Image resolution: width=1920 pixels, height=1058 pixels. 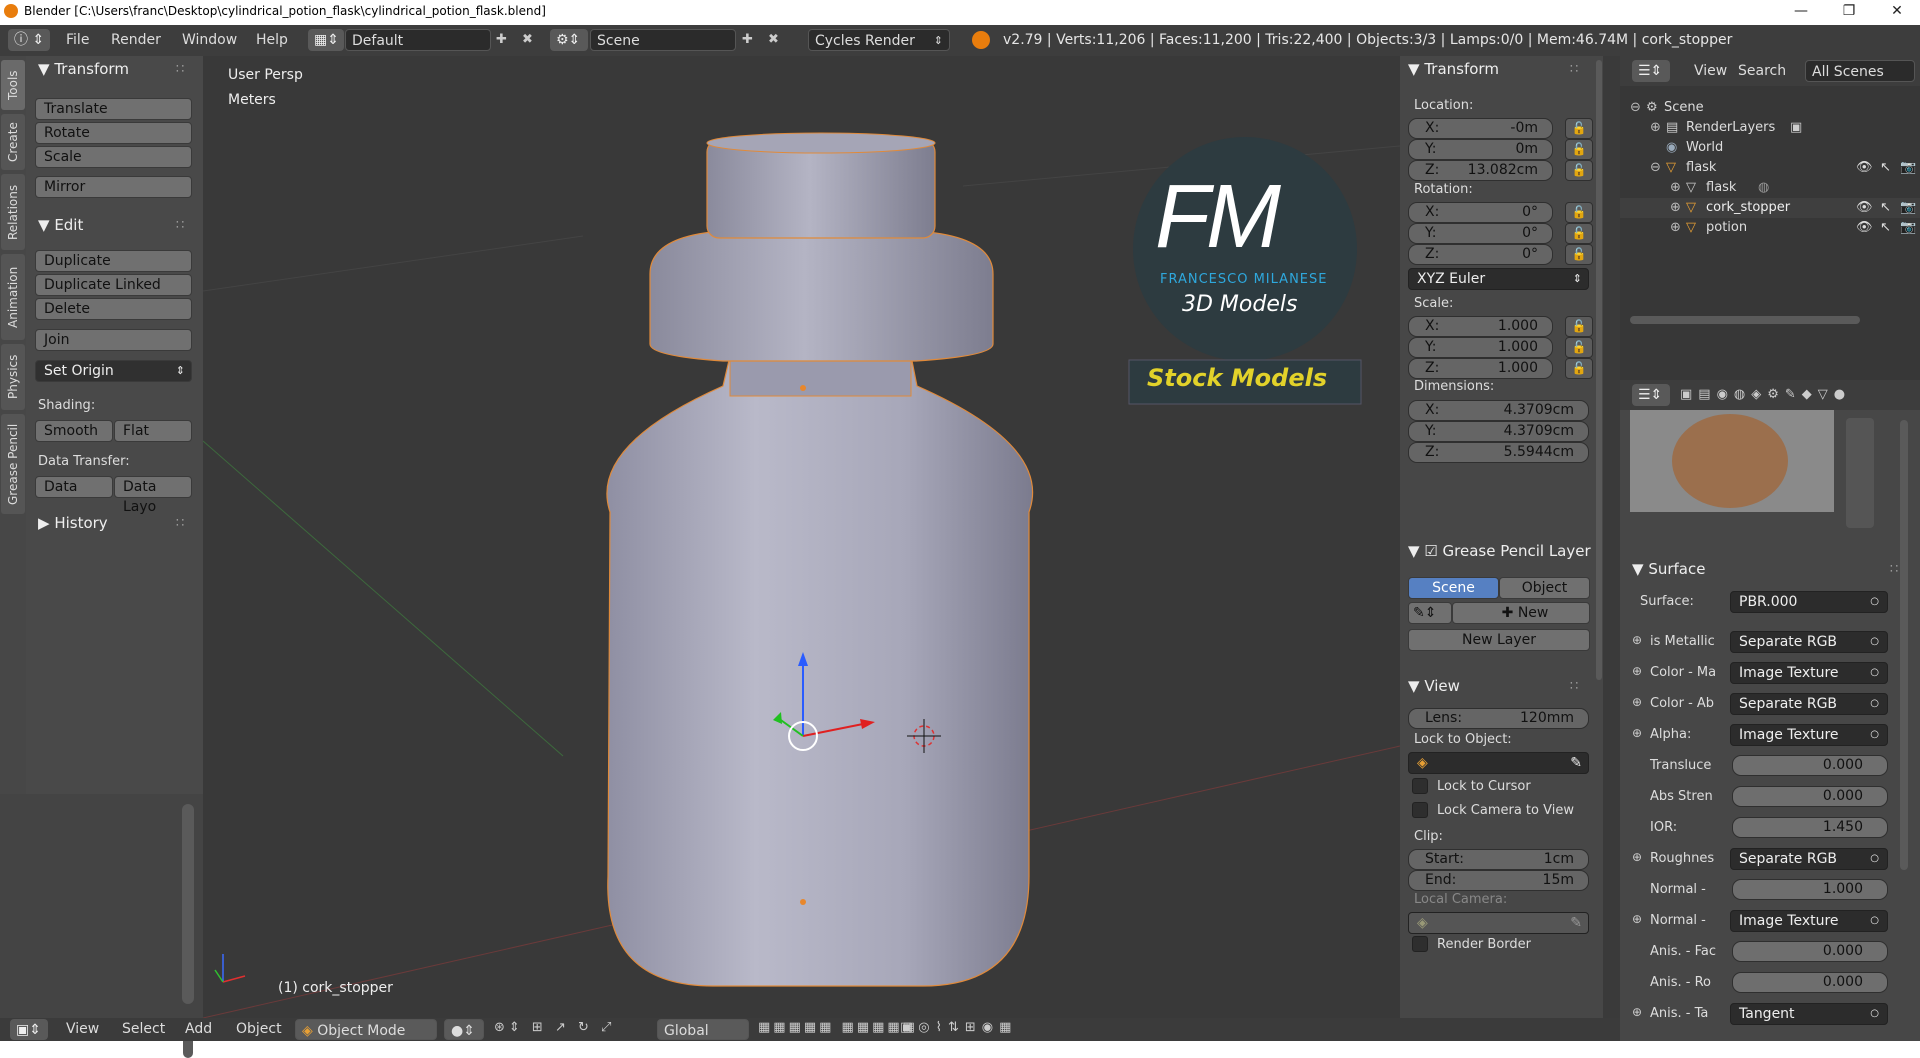 I want to click on layer-buttons: ▦▦▦▦▦ ▦▦▦▦▦, so click(x=838, y=1027).